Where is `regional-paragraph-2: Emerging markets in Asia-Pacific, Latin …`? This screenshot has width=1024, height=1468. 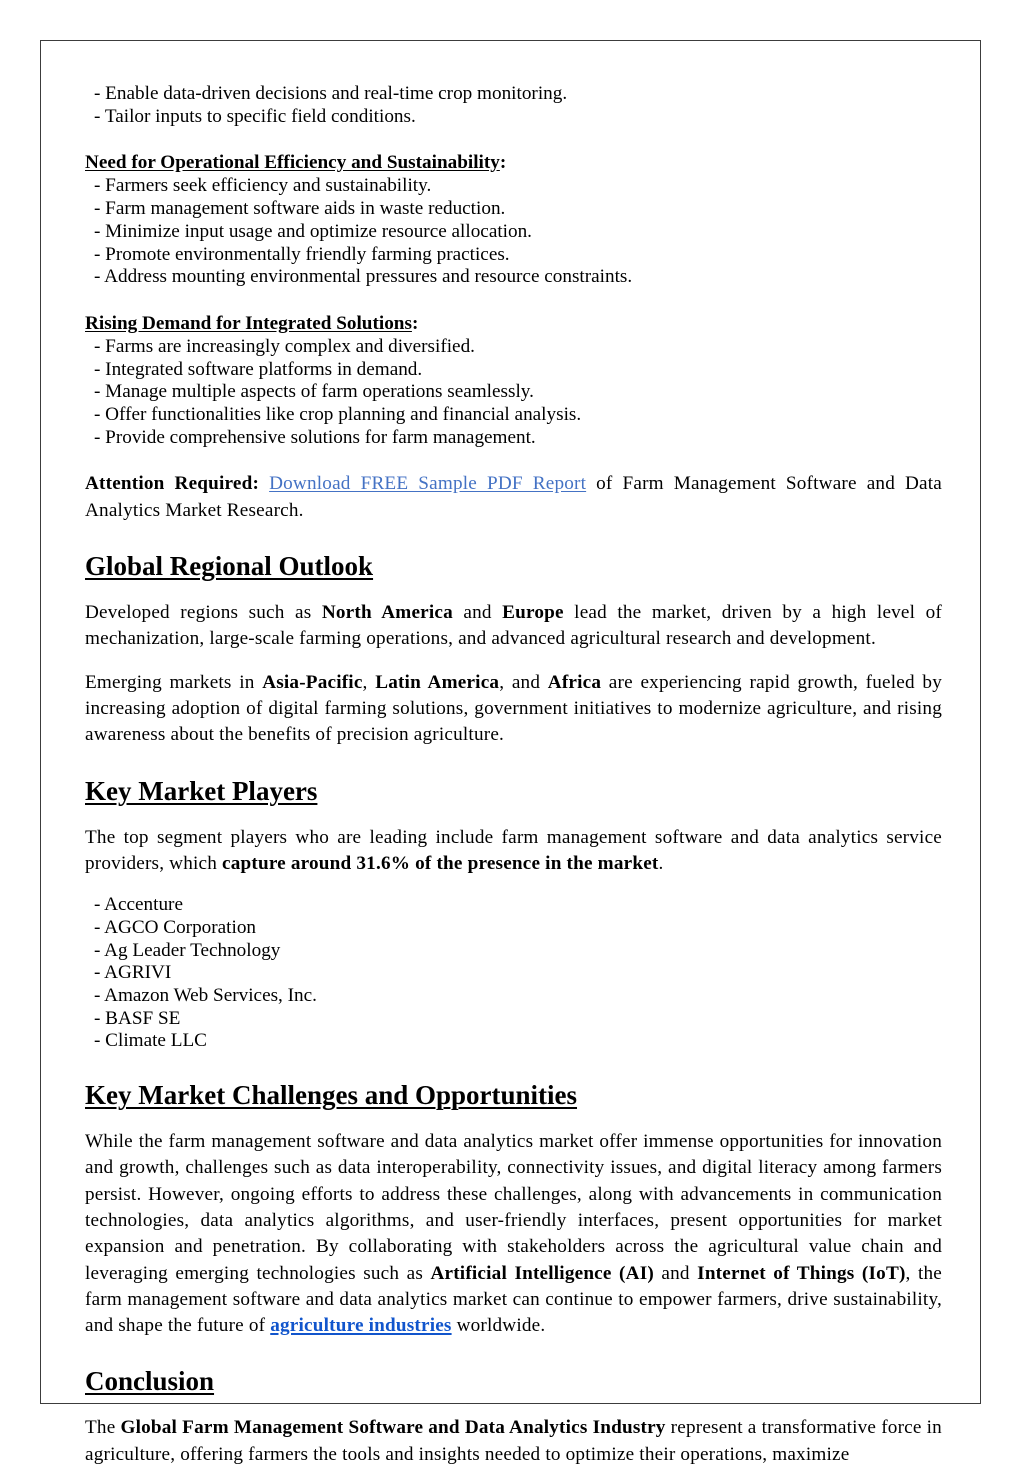
regional-paragraph-2: Emerging markets in Asia-Pacific, Latin … is located at coordinates (513, 709).